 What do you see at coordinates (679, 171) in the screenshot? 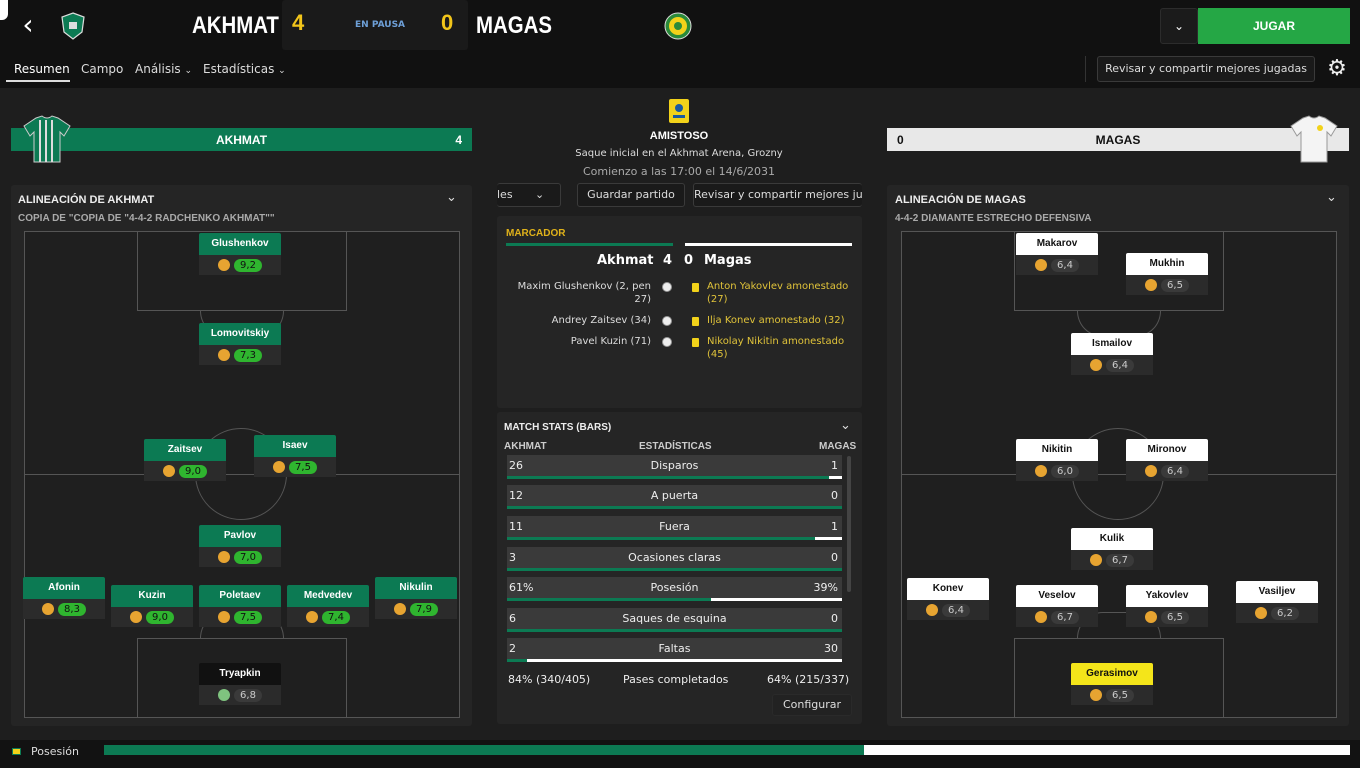
I see `start-time: Comienzo a las 17:00 el 14/6/2031` at bounding box center [679, 171].